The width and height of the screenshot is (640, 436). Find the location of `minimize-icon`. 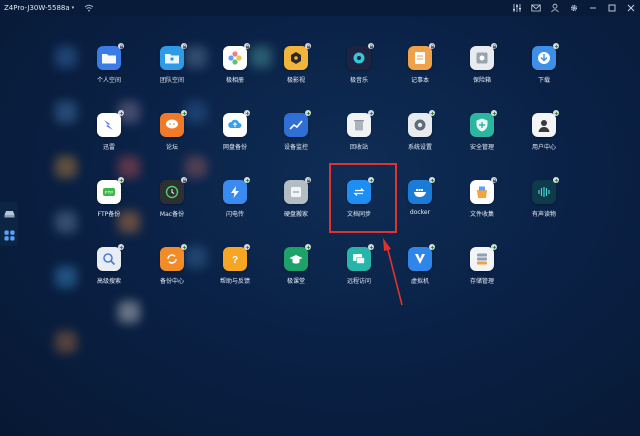

minimize-icon is located at coordinates (592, 7).